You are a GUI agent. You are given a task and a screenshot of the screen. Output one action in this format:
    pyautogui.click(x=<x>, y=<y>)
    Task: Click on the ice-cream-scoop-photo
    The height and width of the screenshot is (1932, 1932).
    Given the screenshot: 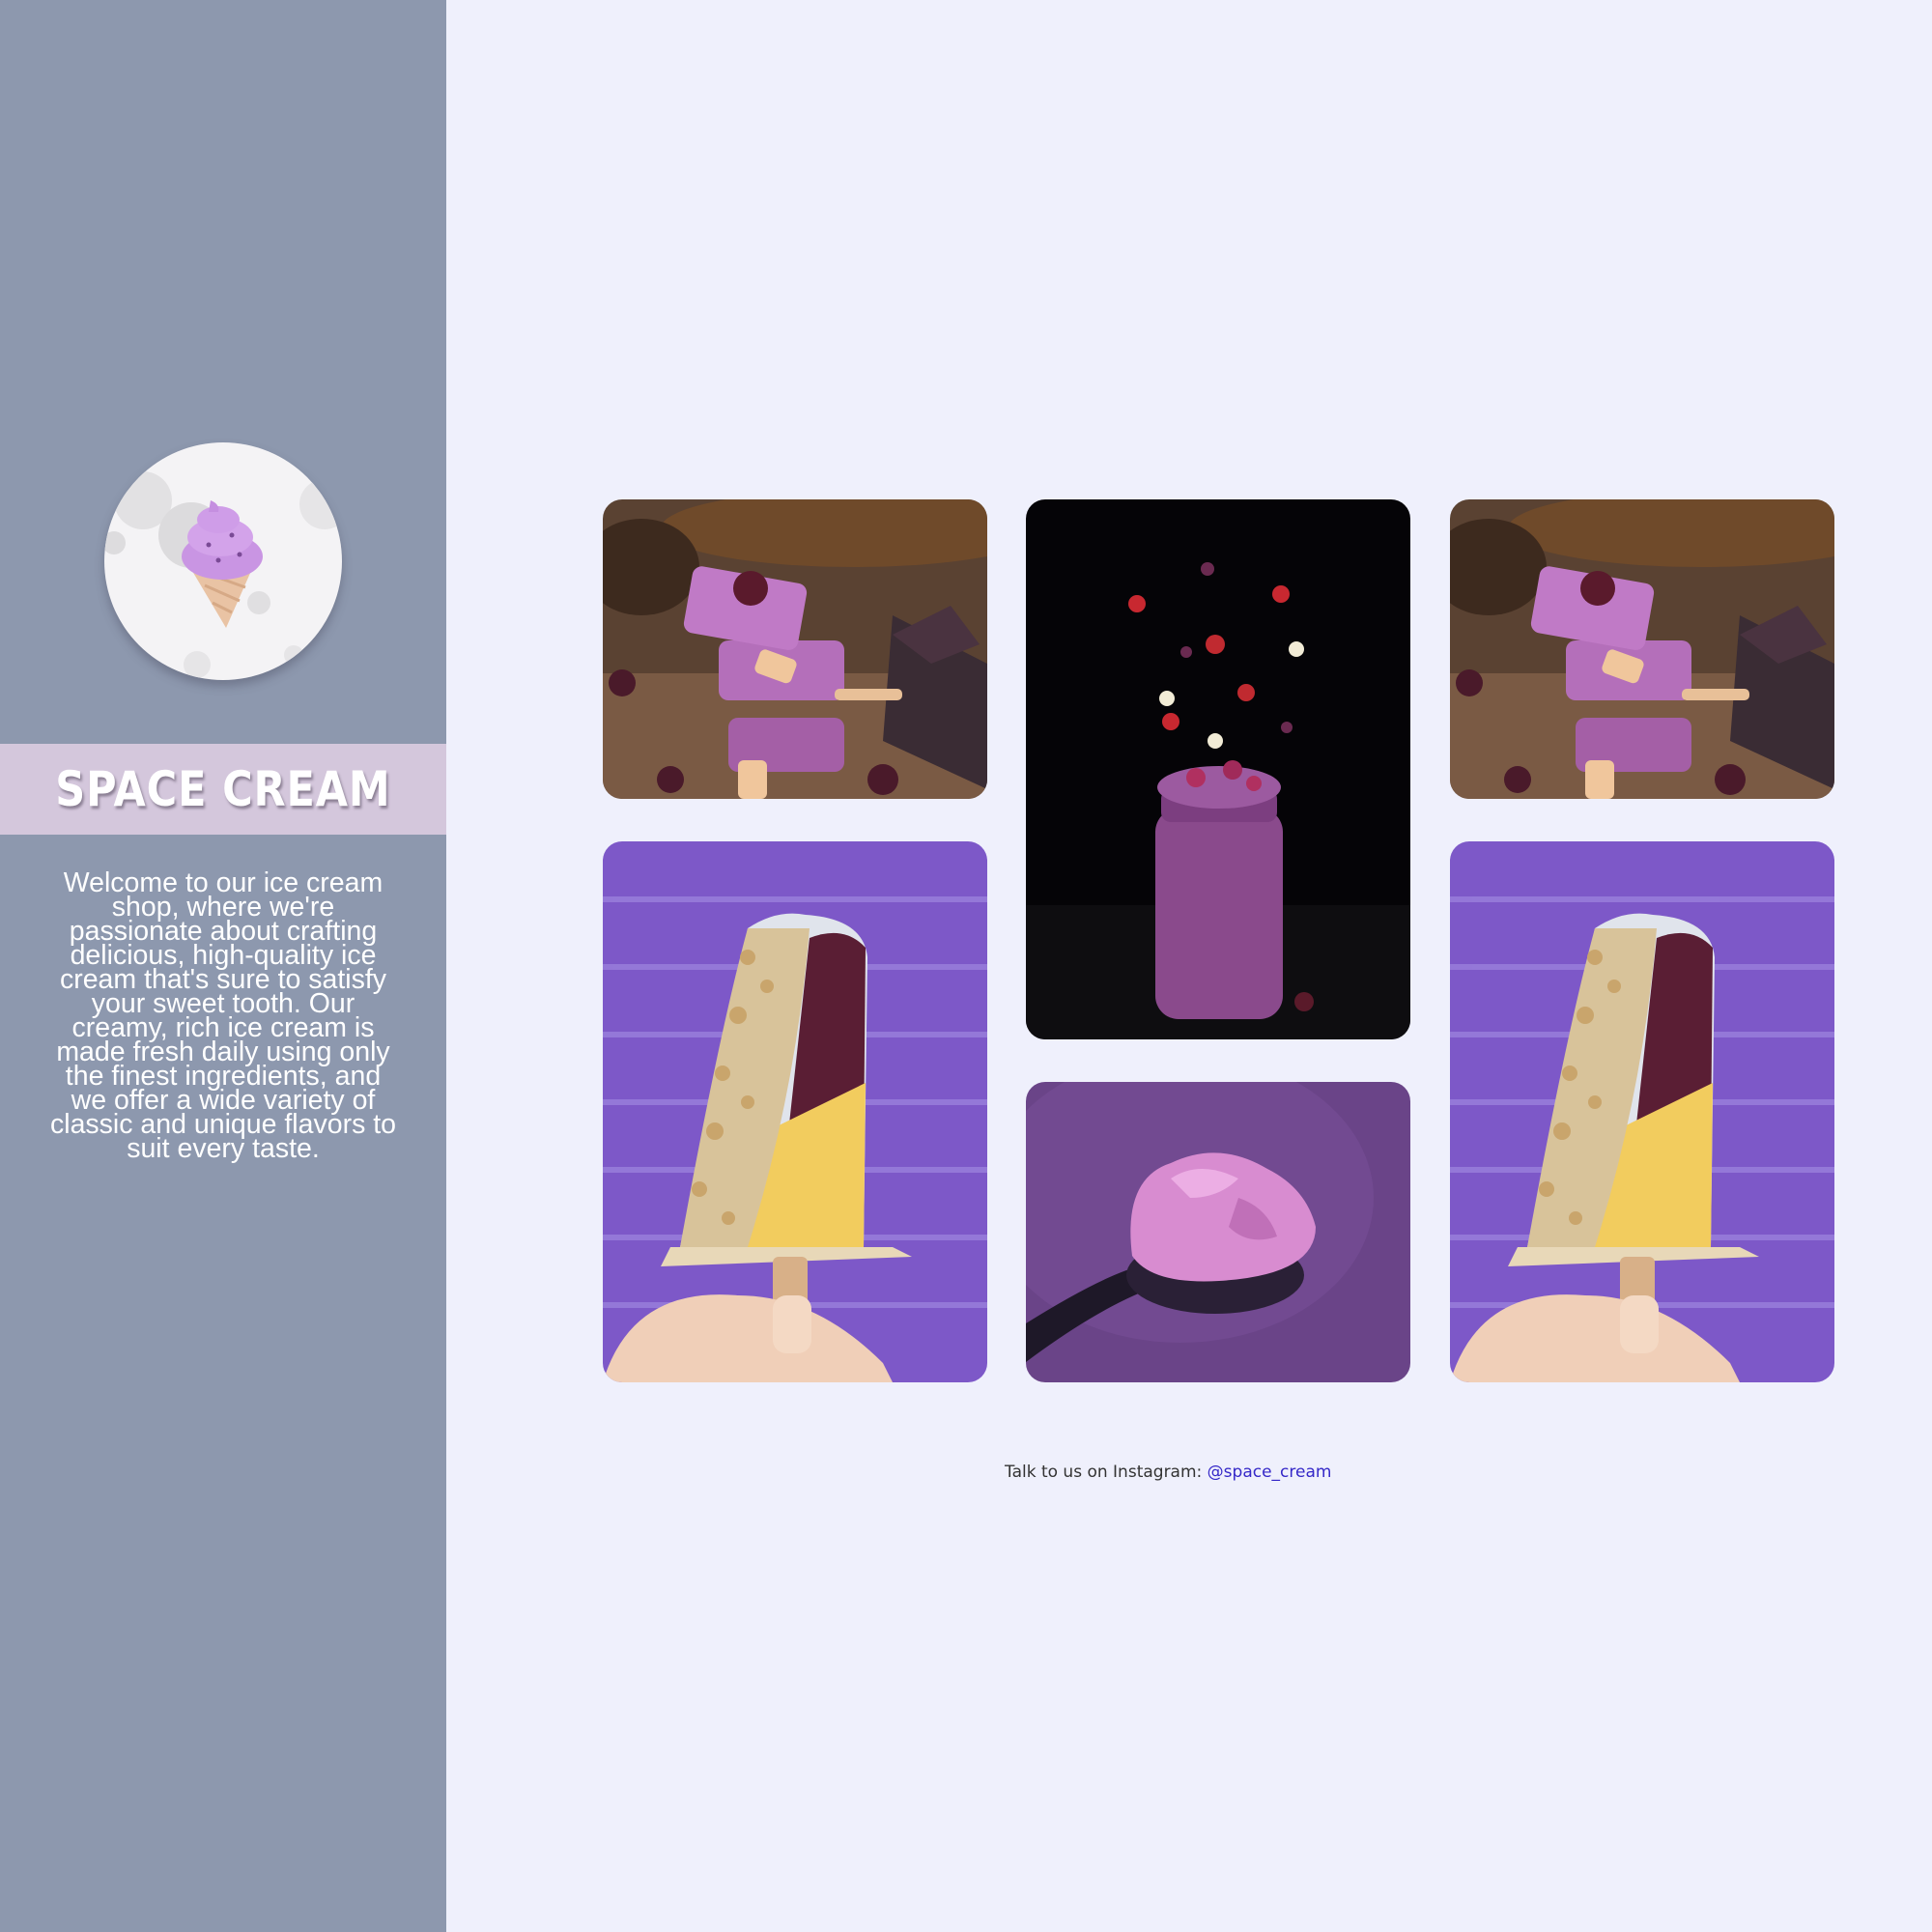 What is the action you would take?
    pyautogui.click(x=1218, y=1232)
    